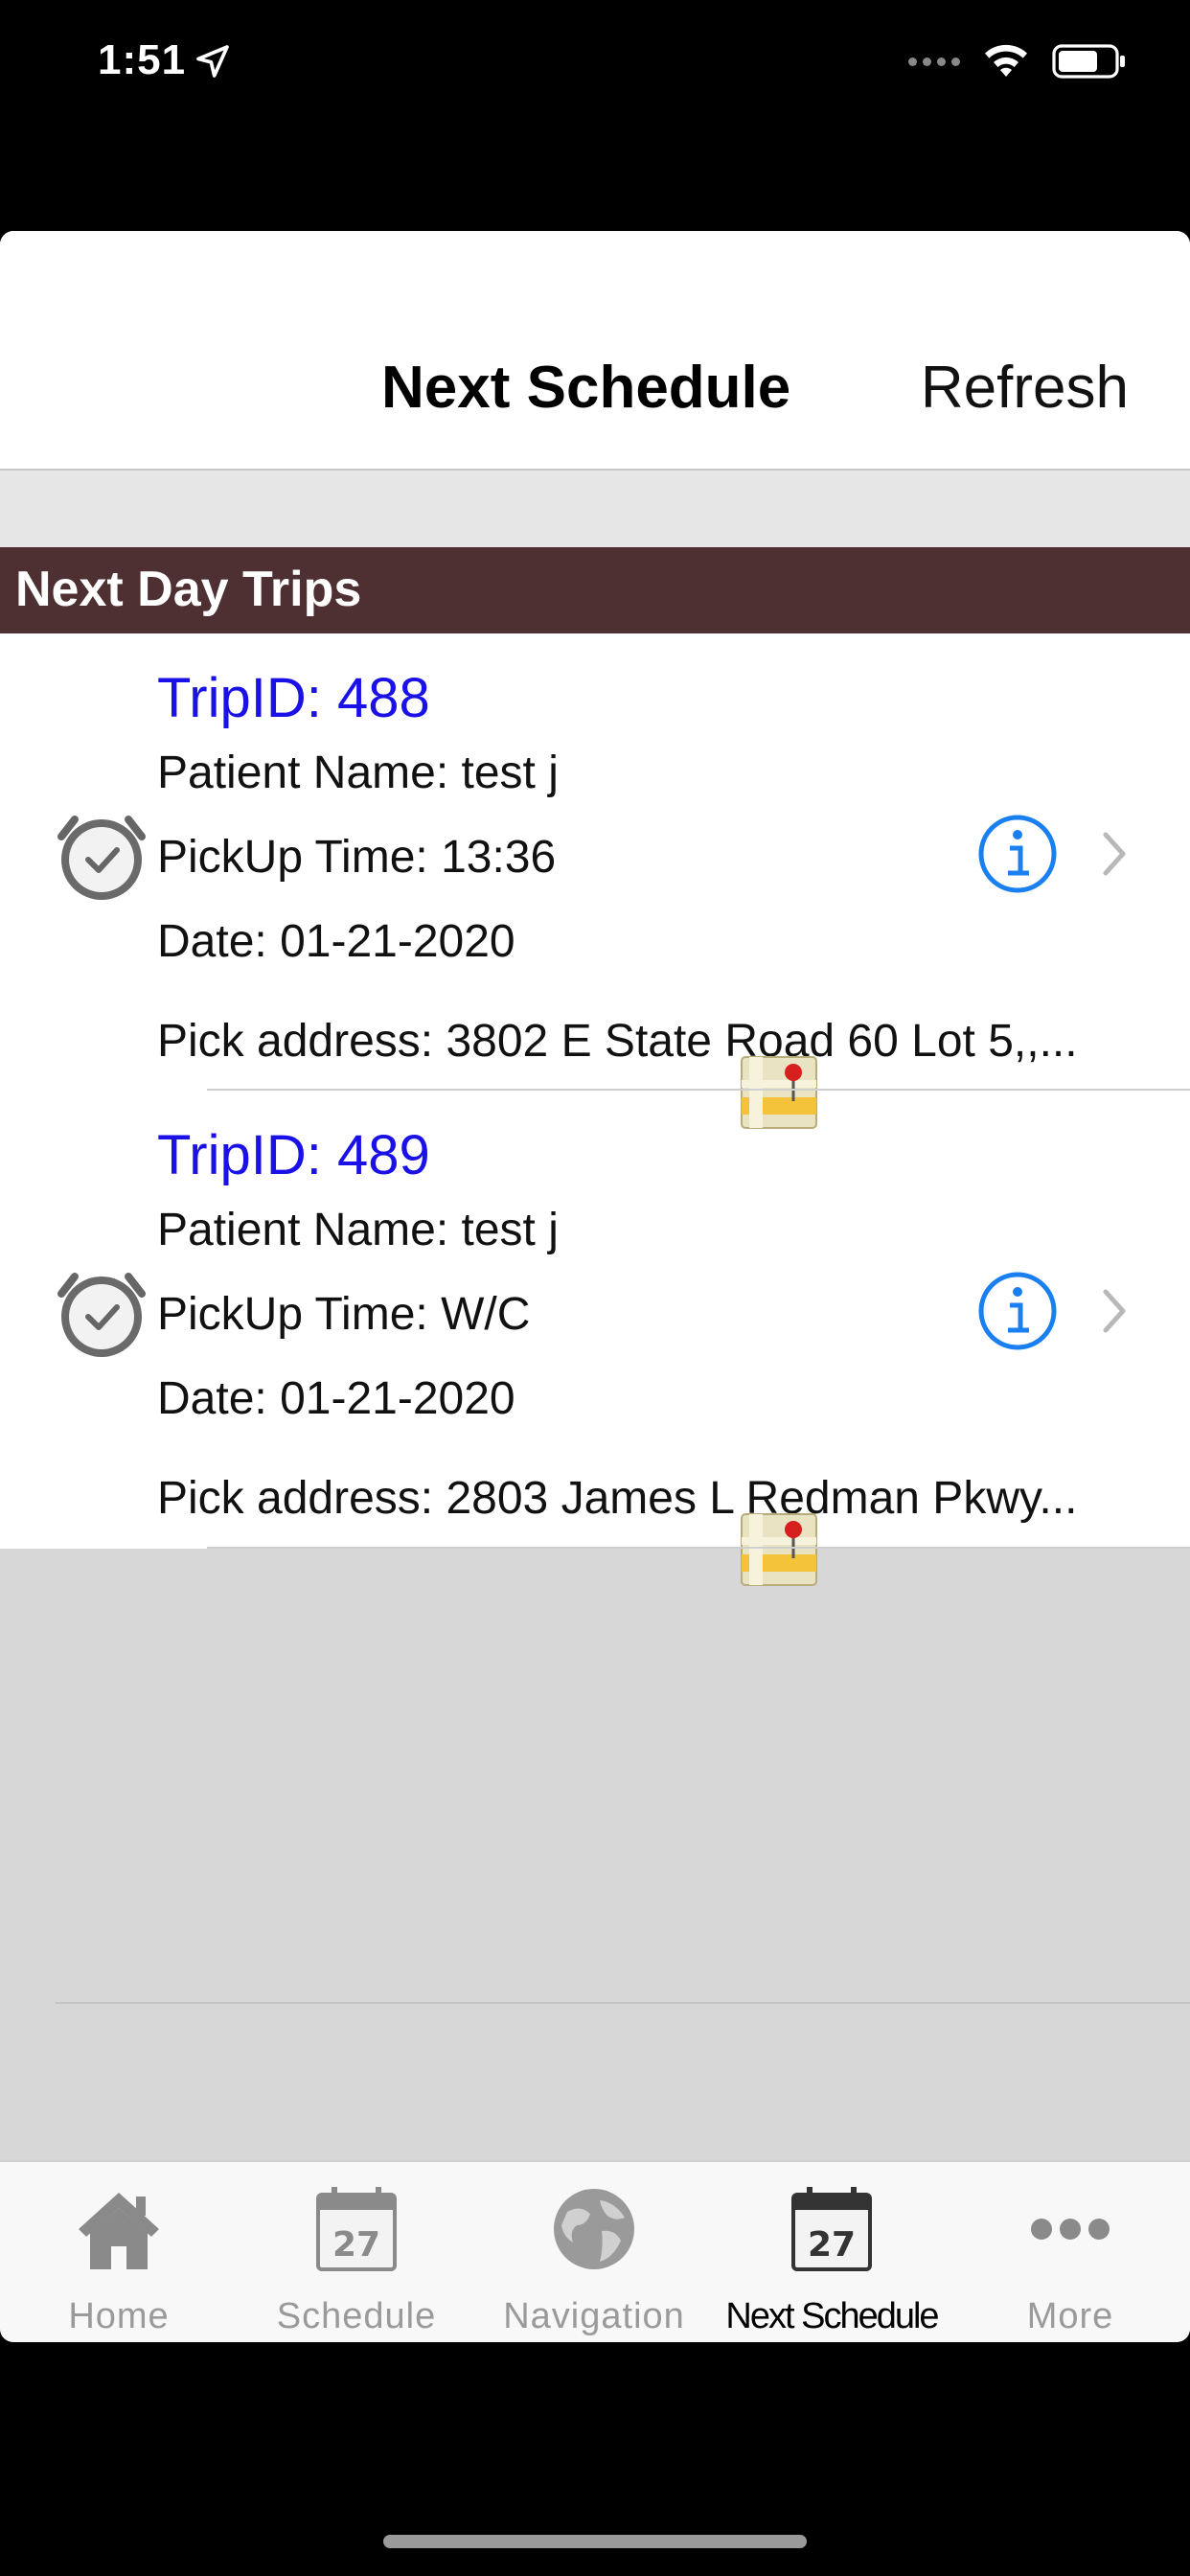 This screenshot has width=1190, height=2576. Describe the element at coordinates (623, 2003) in the screenshot. I see `empty-divider` at that location.